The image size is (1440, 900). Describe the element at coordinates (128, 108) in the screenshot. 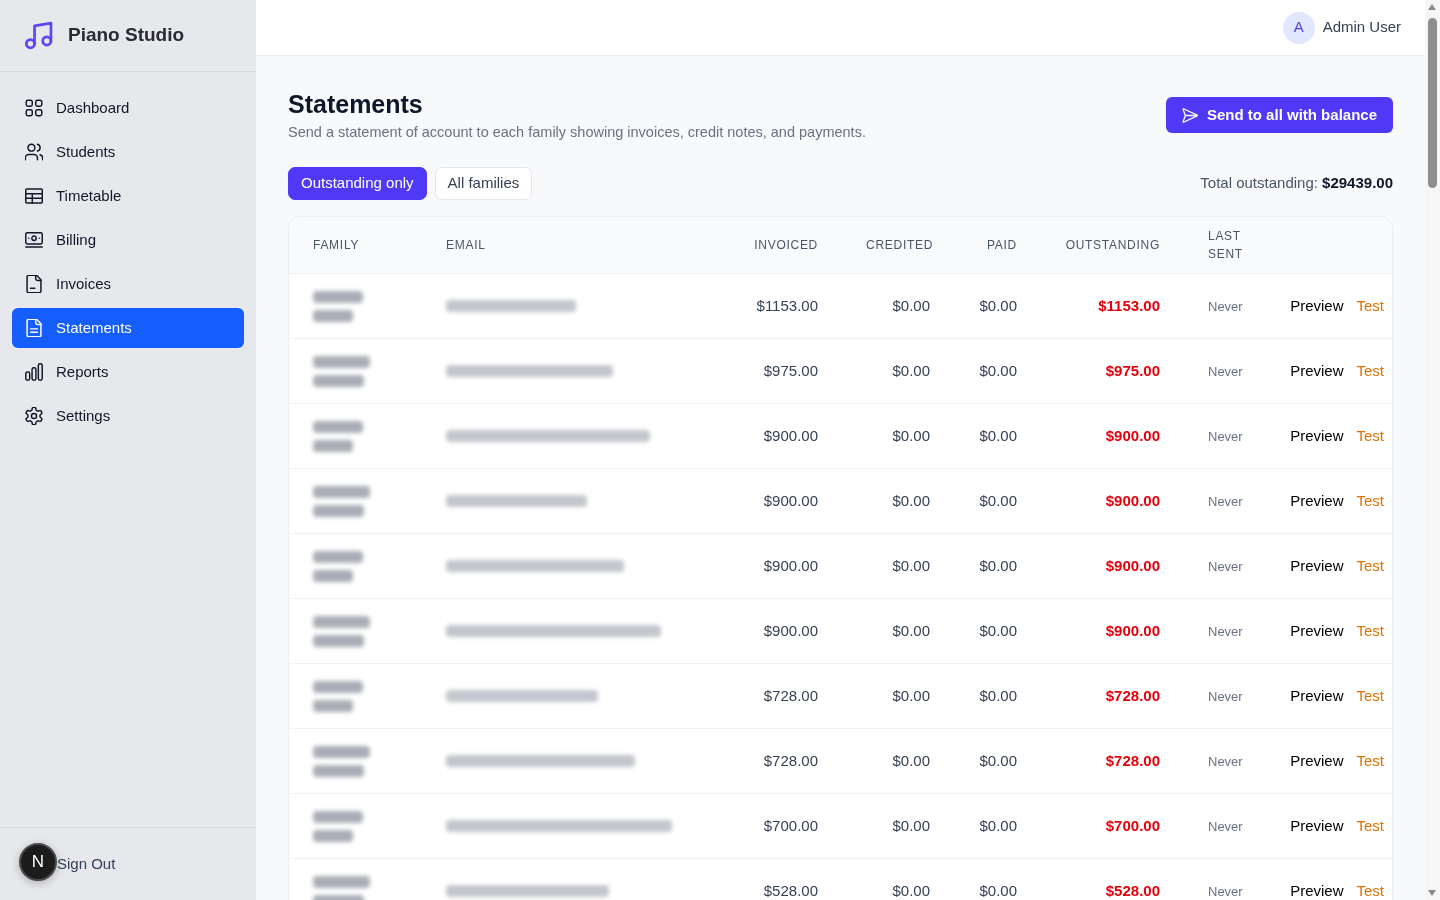

I see `sidebar-item: Dashboard` at that location.